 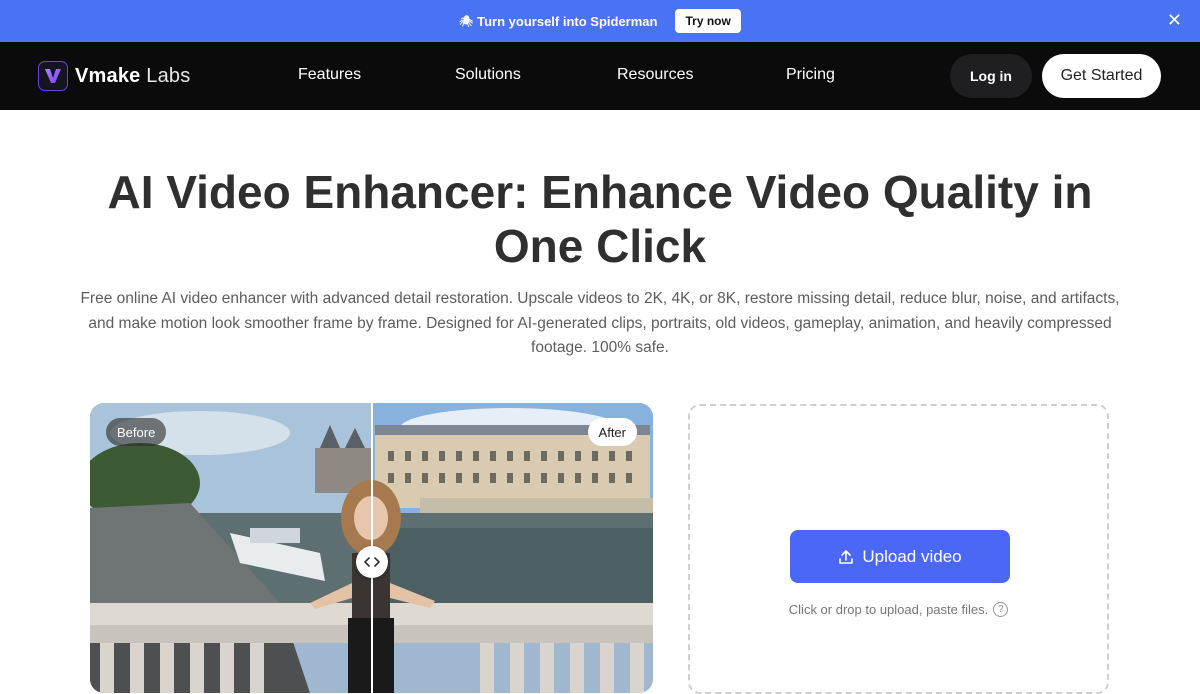 I want to click on nav-resources: Resources, so click(x=655, y=75).